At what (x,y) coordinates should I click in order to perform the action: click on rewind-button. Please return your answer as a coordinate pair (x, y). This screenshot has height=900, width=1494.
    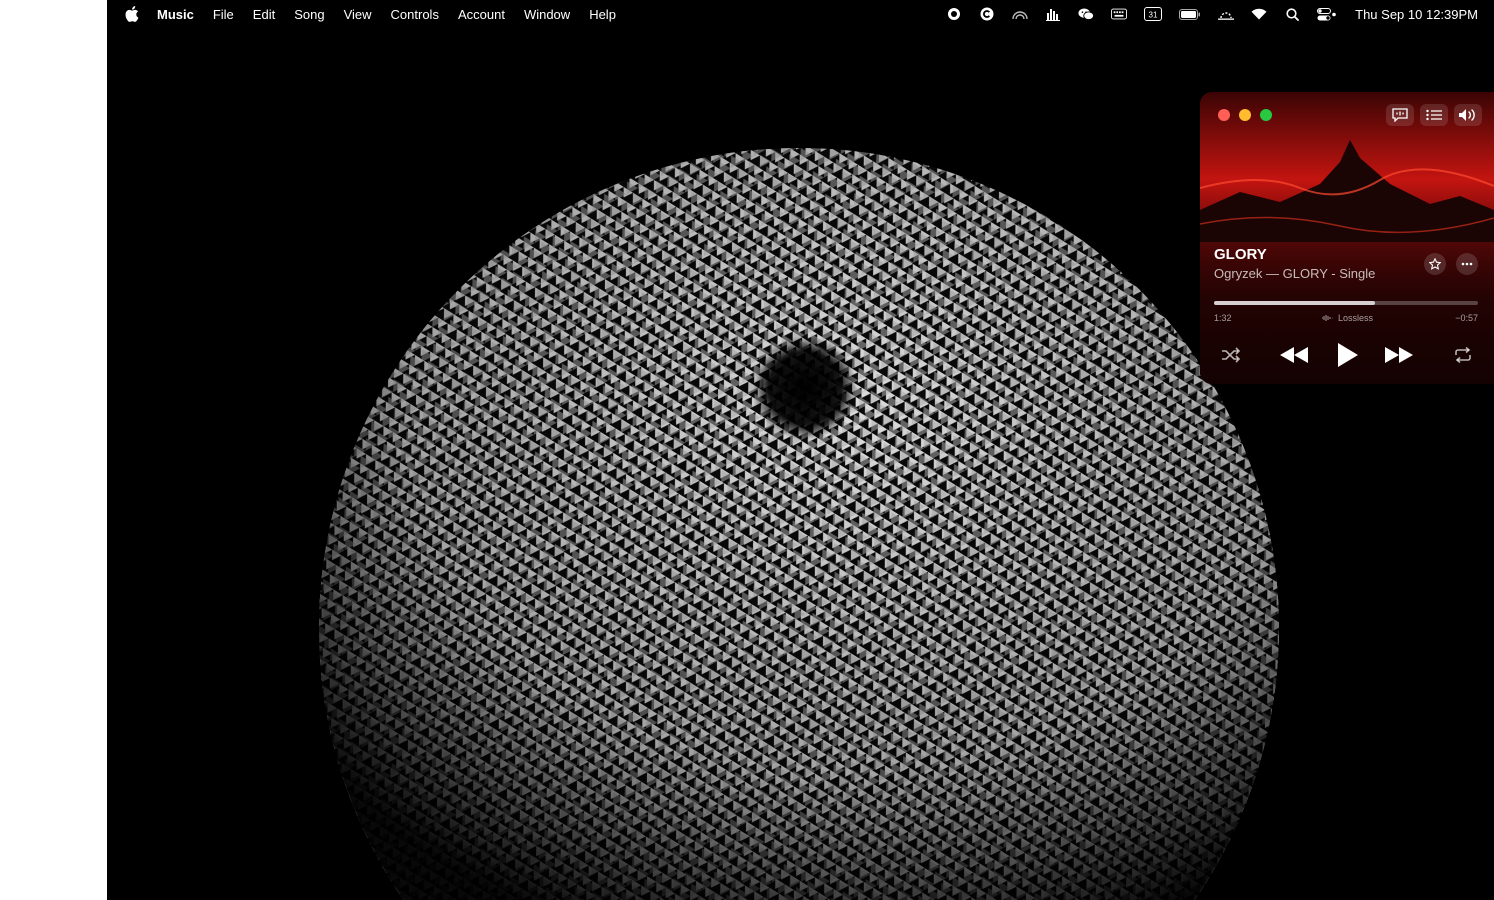
    Looking at the image, I should click on (1294, 355).